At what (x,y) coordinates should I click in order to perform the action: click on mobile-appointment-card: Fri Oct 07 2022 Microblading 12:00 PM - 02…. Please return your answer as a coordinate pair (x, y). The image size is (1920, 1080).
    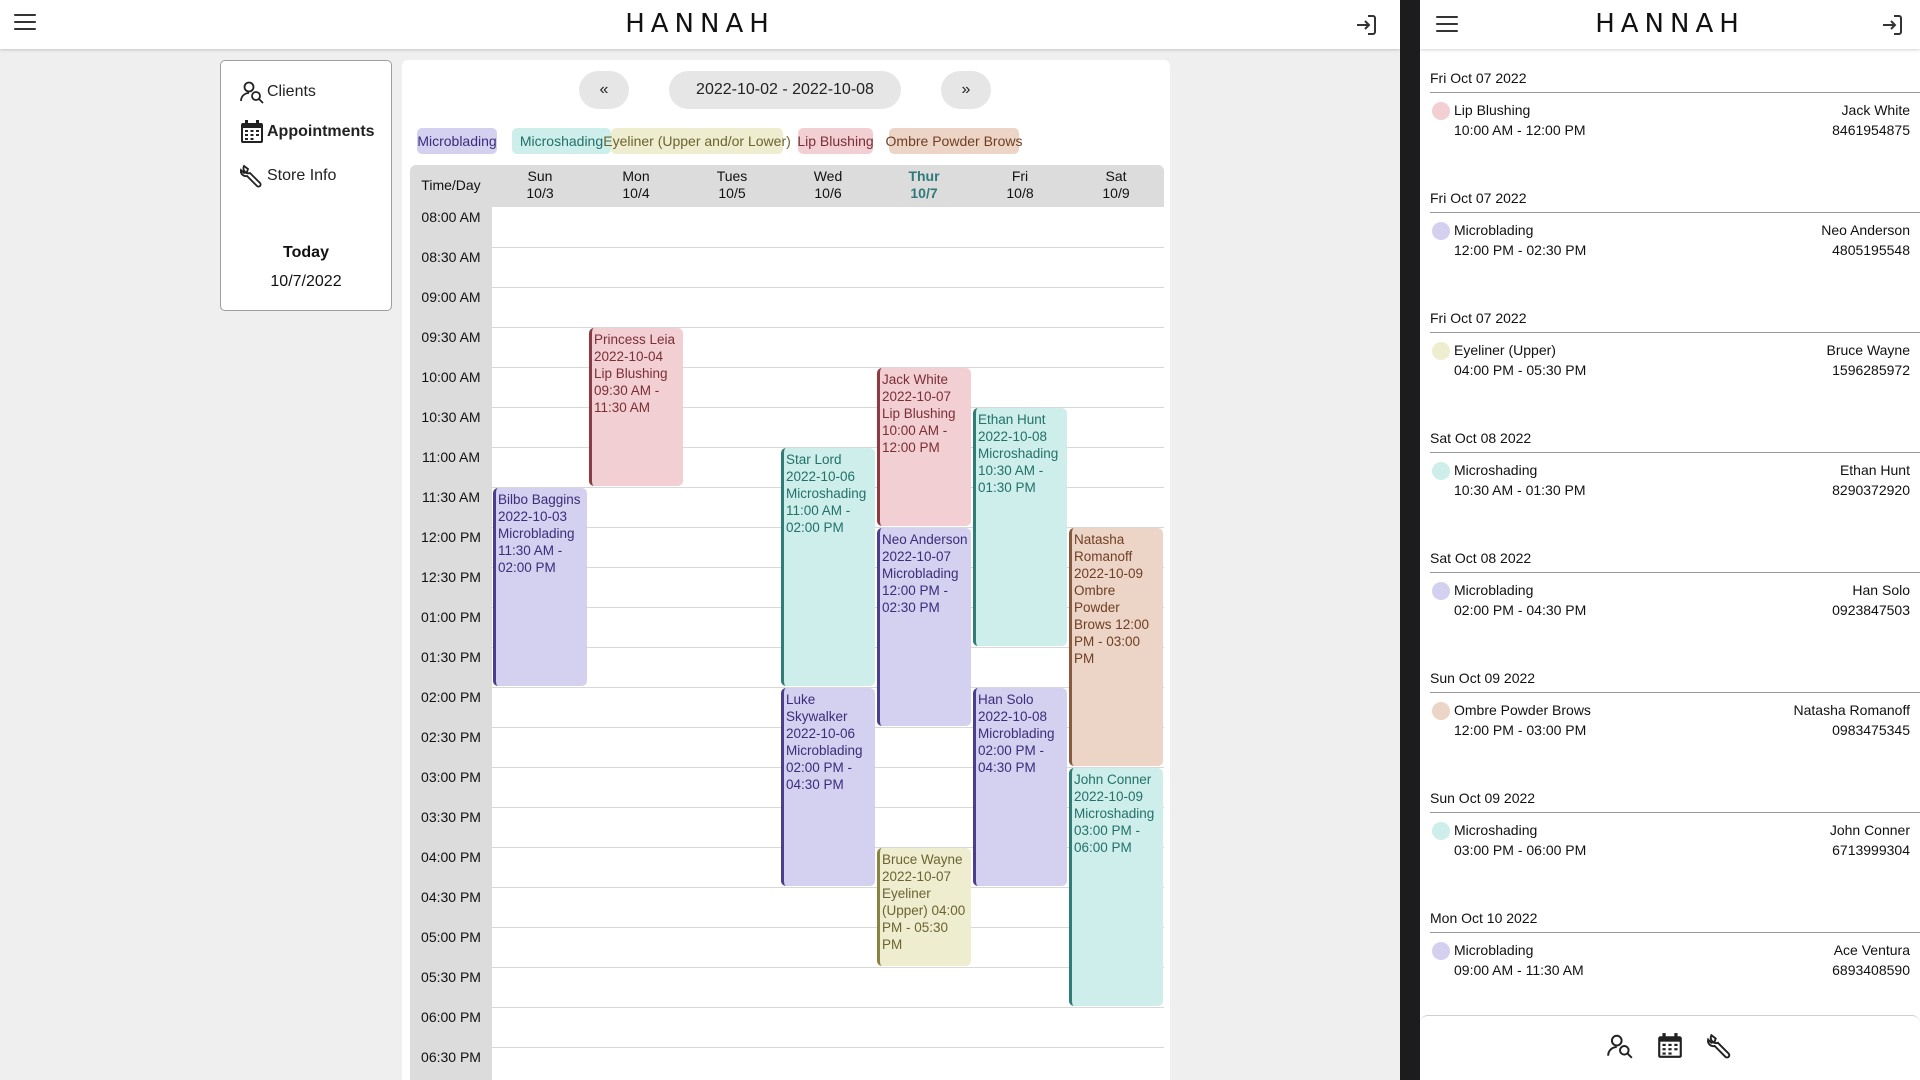
    Looking at the image, I should click on (1675, 230).